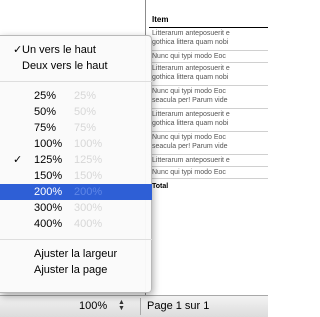 The height and width of the screenshot is (317, 320). I want to click on menu-item-zoom-125: ✓ 125% 125%, so click(76, 160).